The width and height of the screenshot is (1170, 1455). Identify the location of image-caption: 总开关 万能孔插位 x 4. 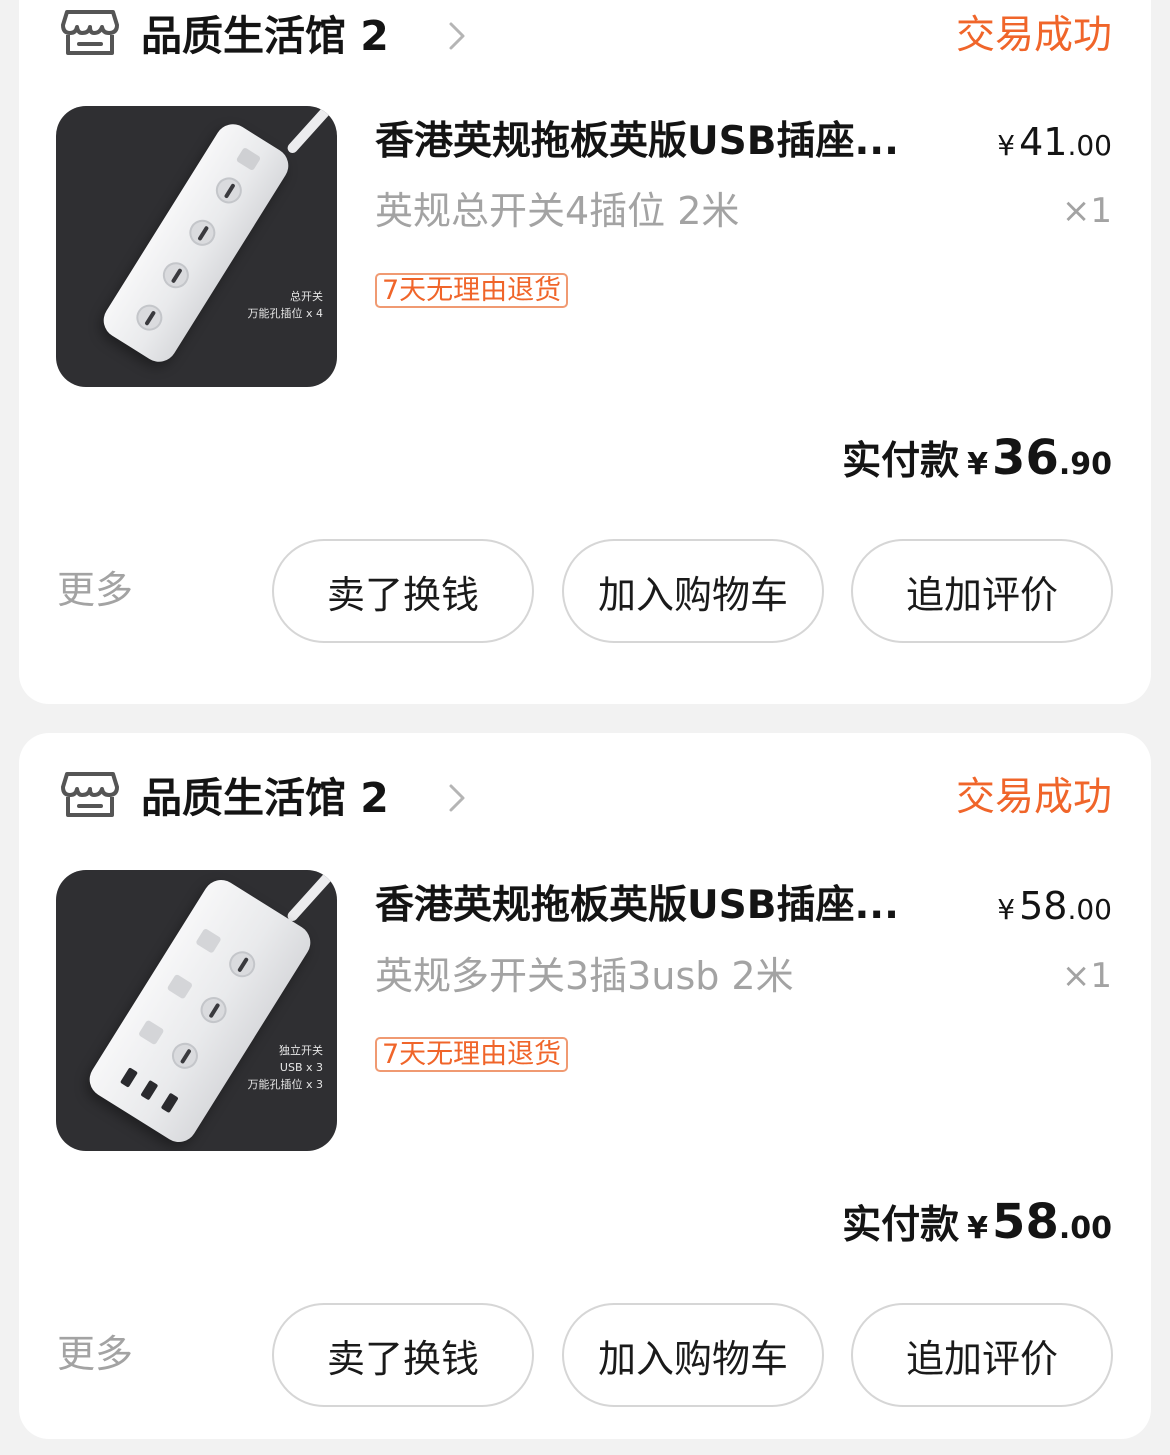
(285, 305).